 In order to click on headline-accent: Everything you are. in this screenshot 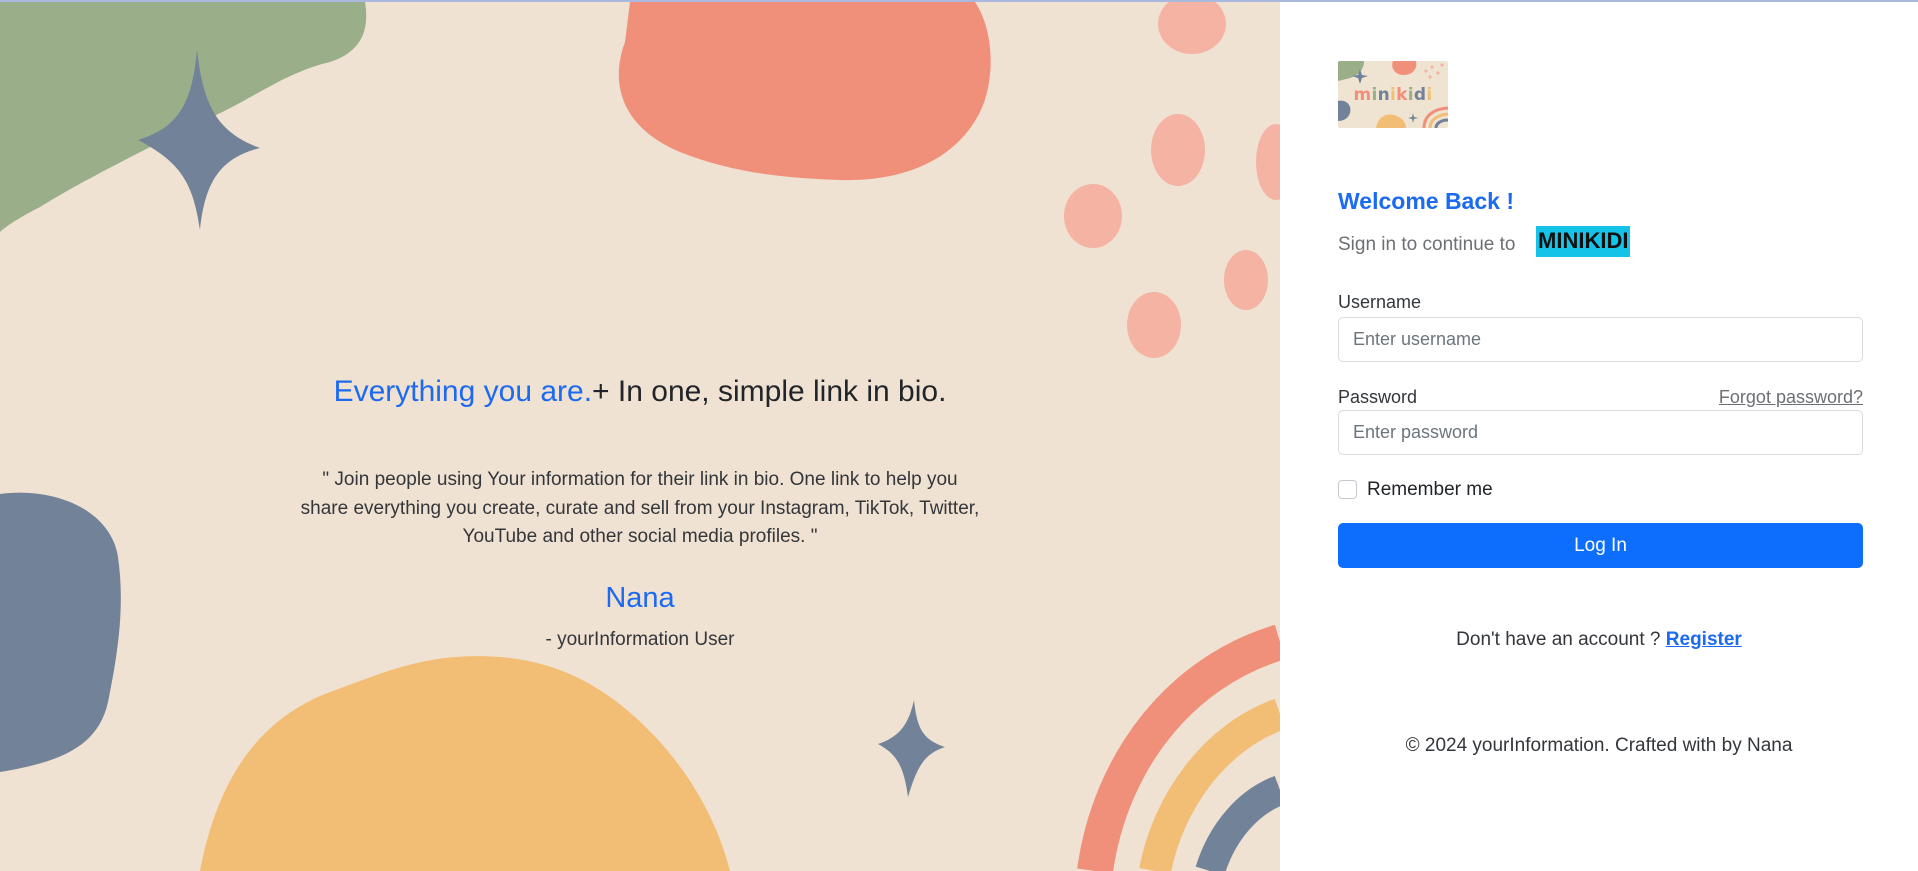, I will do `click(463, 391)`.